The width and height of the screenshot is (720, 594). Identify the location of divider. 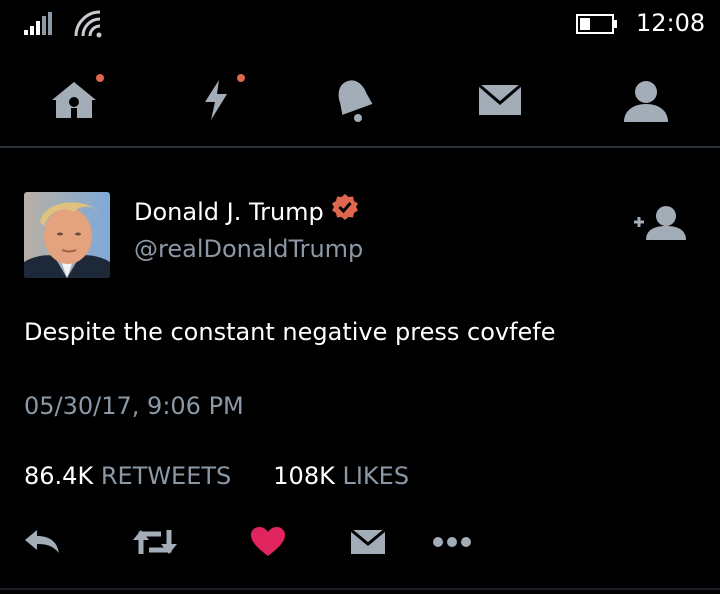
(360, 589).